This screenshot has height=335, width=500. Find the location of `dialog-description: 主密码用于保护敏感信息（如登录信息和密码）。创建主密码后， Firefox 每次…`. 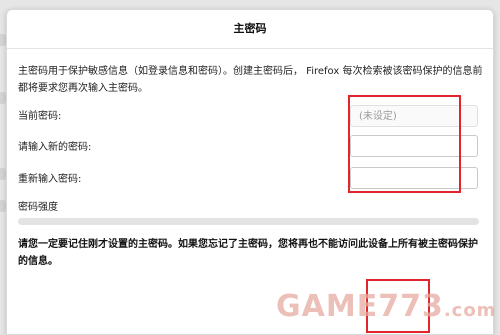

dialog-description: 主密码用于保护敏感信息（如登录信息和密码）。创建主密码后， Firefox 每次… is located at coordinates (250, 80).